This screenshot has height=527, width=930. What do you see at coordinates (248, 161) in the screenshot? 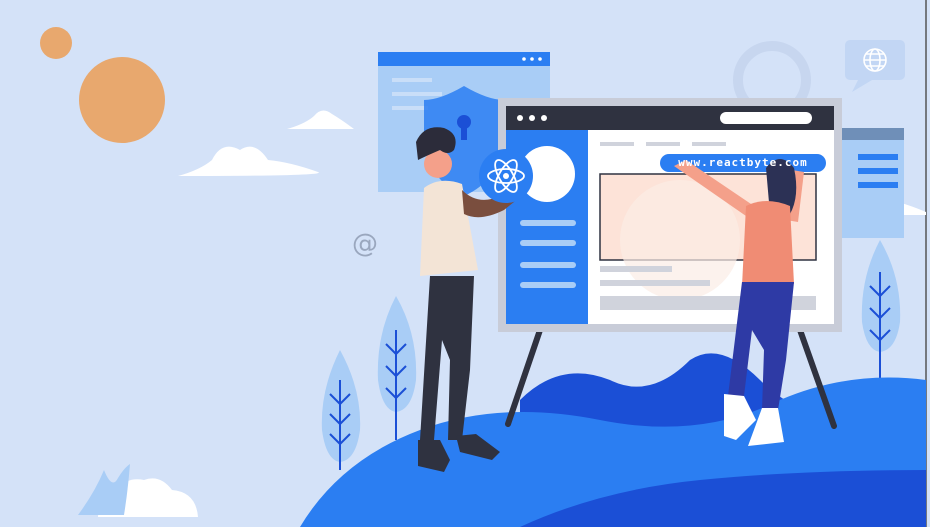
I see `cloud-left` at bounding box center [248, 161].